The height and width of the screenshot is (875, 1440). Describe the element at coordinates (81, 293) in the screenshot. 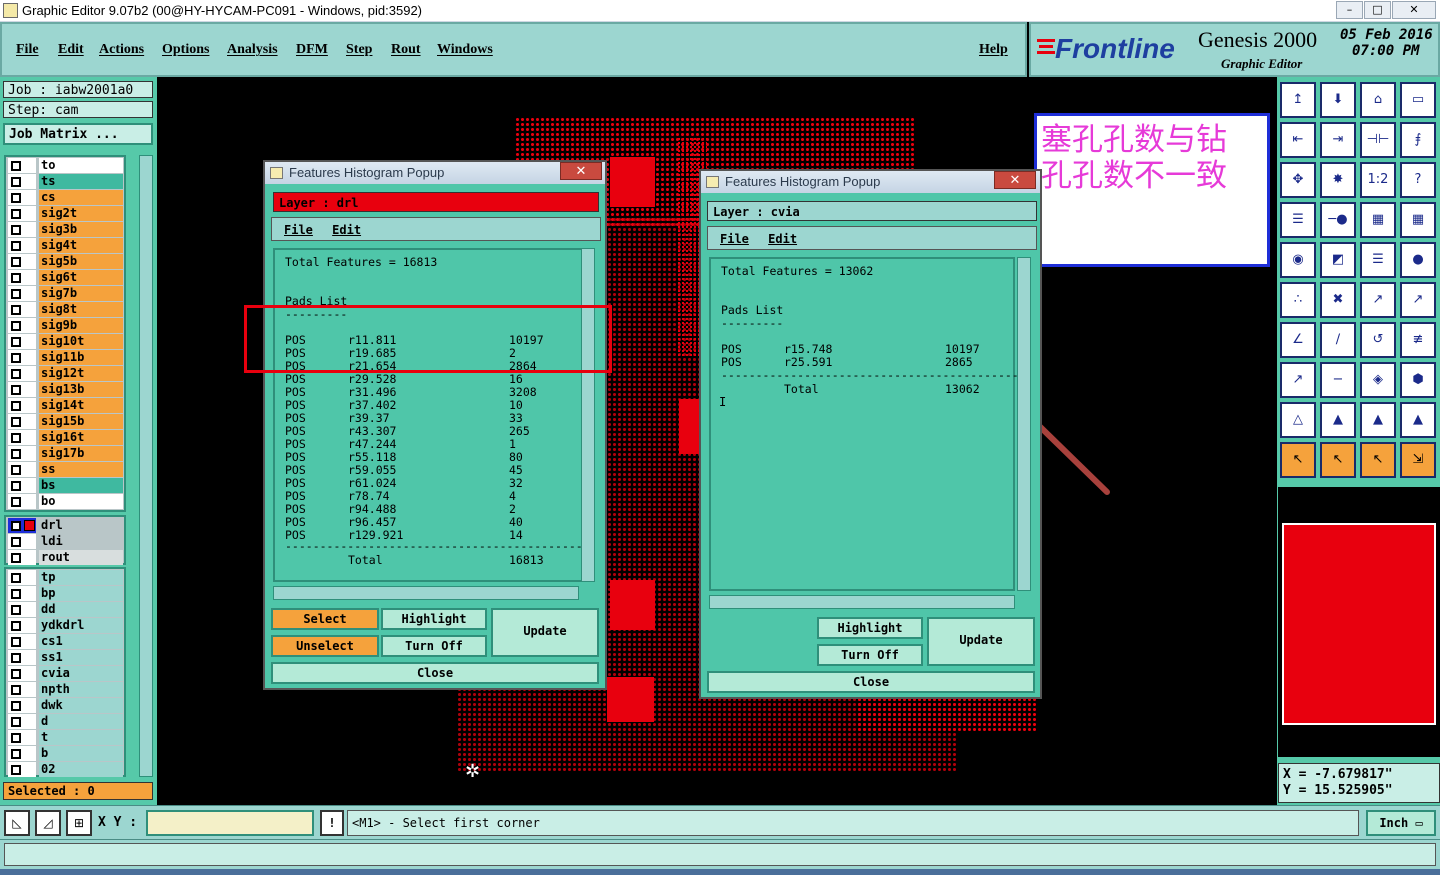

I see `layer-name: sig7b` at that location.